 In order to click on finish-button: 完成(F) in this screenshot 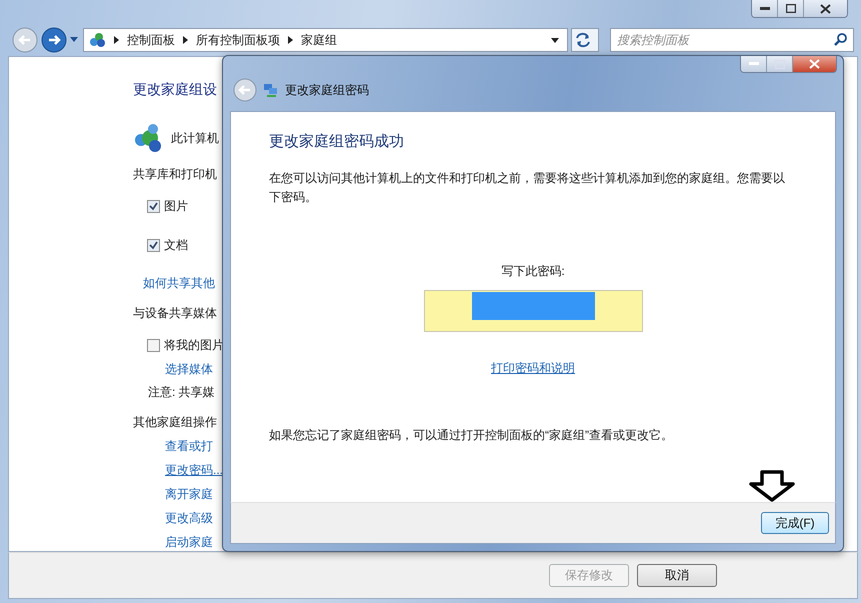, I will do `click(795, 523)`.